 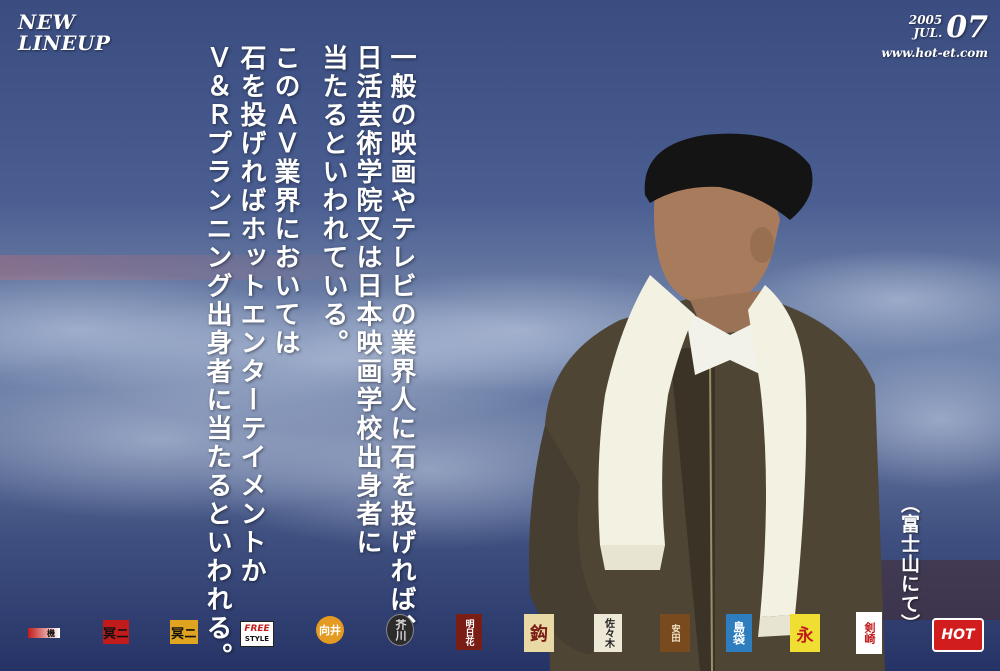 I want to click on copy-p2-line-3: Ｖ＆Ｒプランニング出身者に当たるといわれる。, so click(x=217, y=357).